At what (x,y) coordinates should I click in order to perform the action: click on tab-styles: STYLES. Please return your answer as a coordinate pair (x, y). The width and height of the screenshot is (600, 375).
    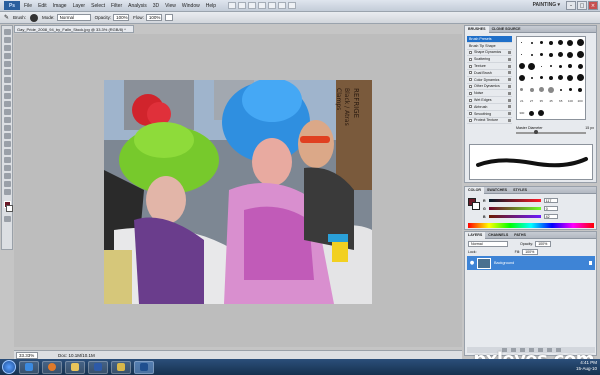
    Looking at the image, I should click on (520, 190).